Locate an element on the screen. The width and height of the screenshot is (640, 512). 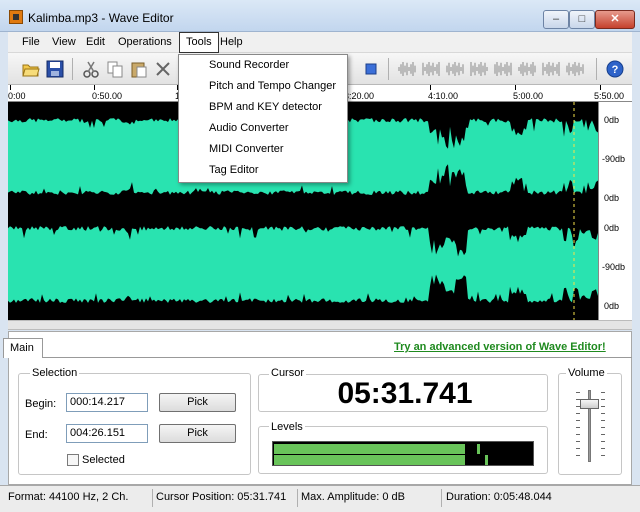
selected-checkbox is located at coordinates (73, 460).